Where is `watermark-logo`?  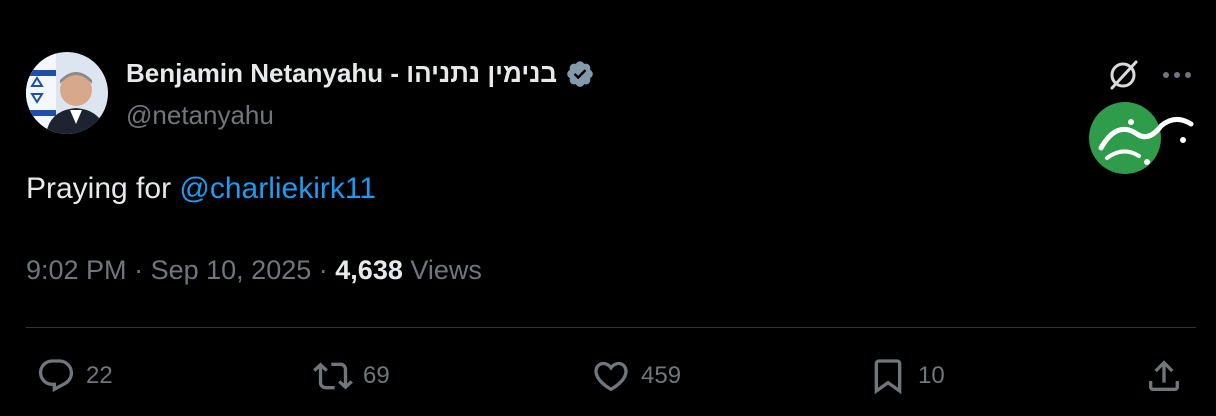
watermark-logo is located at coordinates (1145, 139).